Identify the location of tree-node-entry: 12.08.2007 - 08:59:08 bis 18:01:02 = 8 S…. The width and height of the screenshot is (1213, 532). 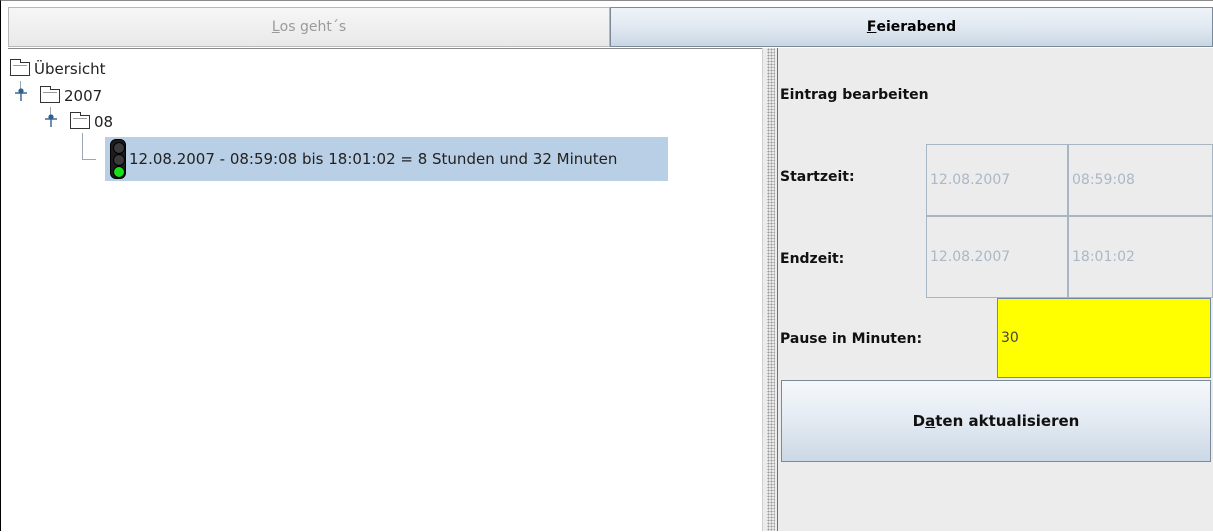
(373, 159).